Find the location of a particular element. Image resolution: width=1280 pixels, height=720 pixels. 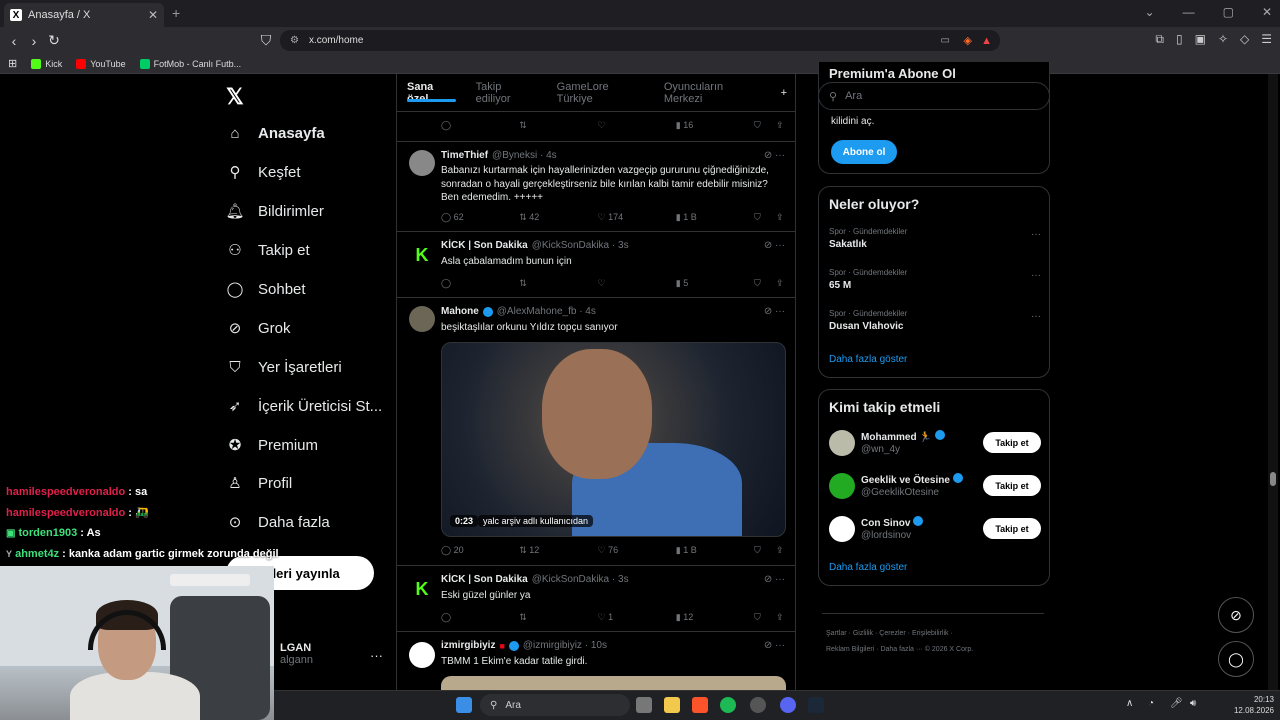

reply-icon: ◯ is located at coordinates (480, 125).